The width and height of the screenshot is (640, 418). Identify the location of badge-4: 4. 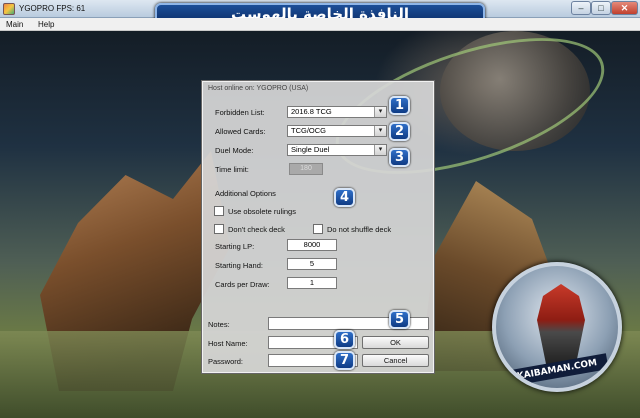
(344, 197).